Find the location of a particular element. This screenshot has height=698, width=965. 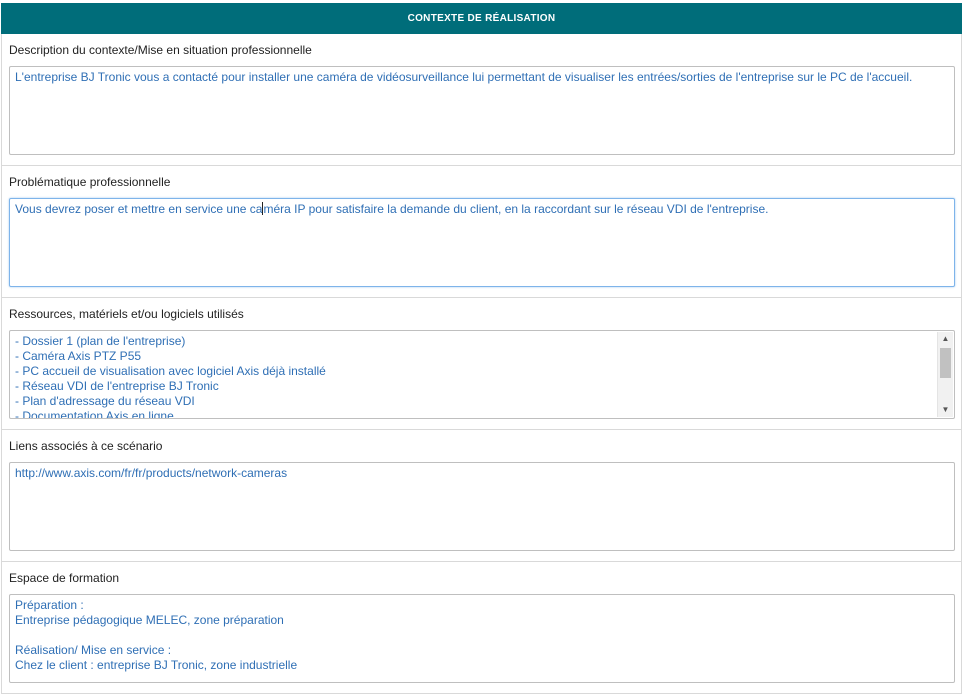

ressources-scrollbar: ▲ ▼ is located at coordinates (945, 374).